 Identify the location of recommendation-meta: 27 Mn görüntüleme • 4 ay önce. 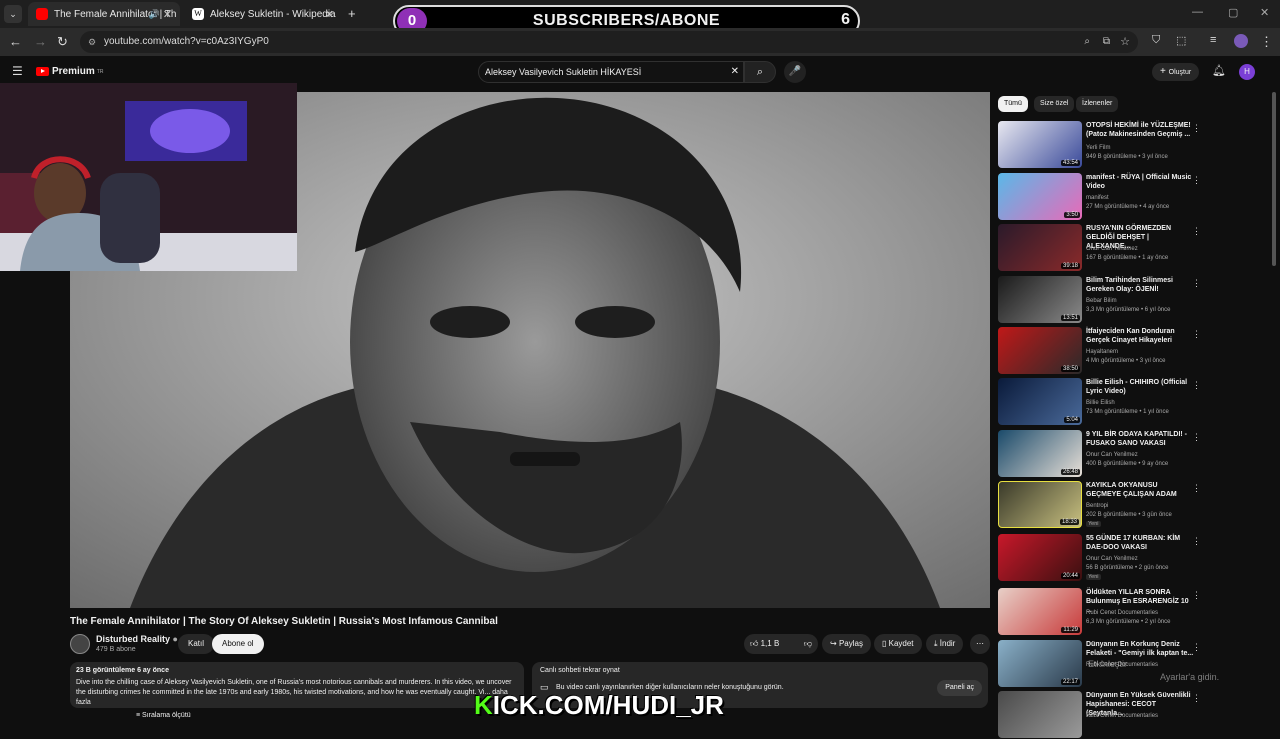
(1128, 207).